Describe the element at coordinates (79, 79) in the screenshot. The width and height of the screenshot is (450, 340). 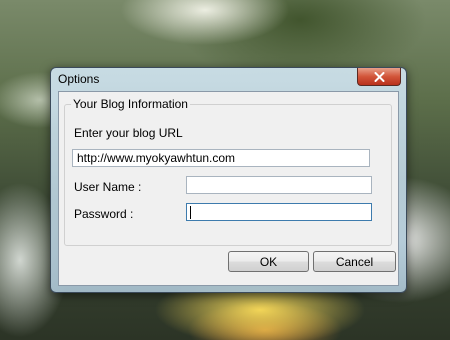
I see `window-title: Options` at that location.